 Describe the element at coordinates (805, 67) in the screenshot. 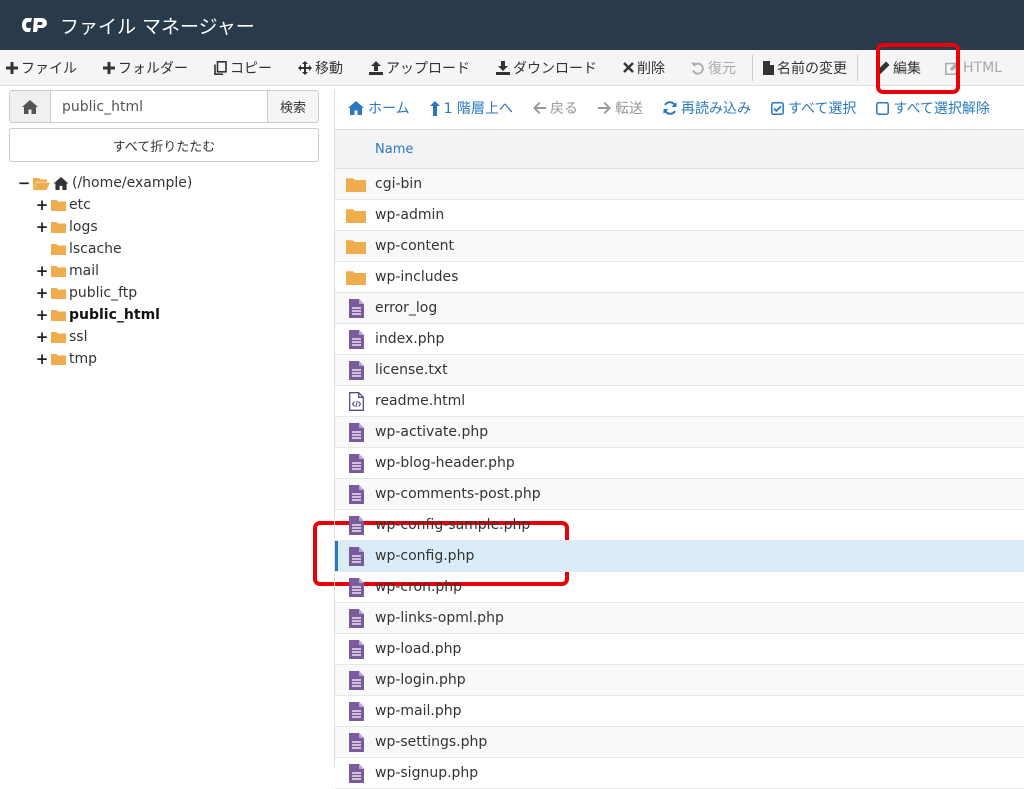

I see `rename-button: 名前の変更` at that location.